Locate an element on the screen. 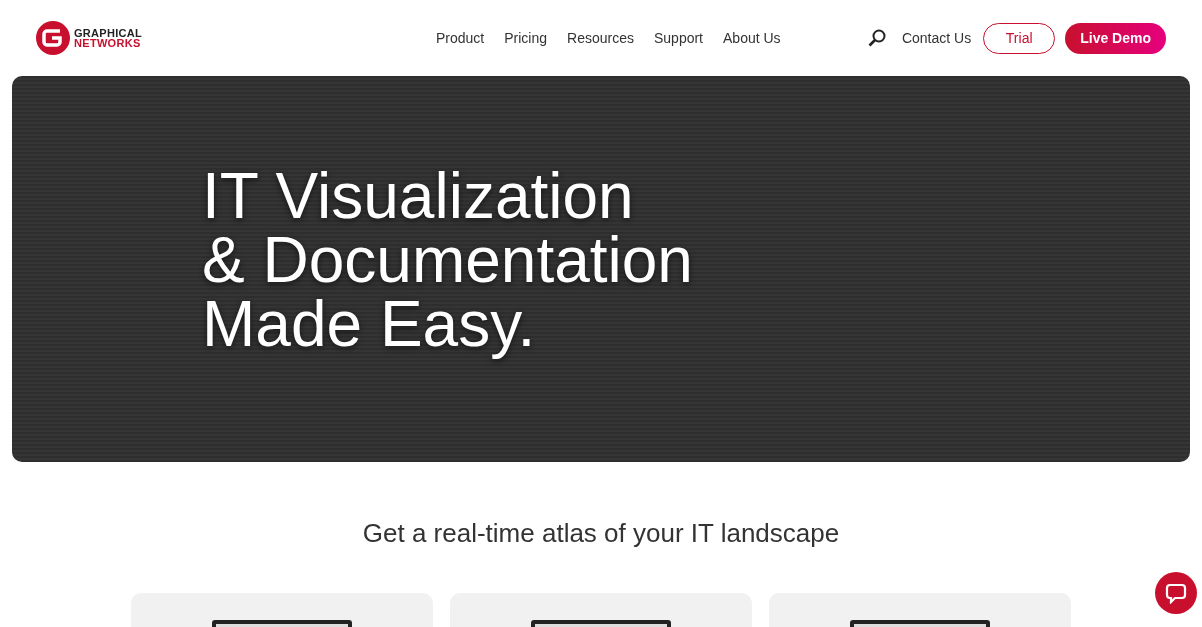  section-heading: Get a real-time atlas of your IT landscape is located at coordinates (601, 533).